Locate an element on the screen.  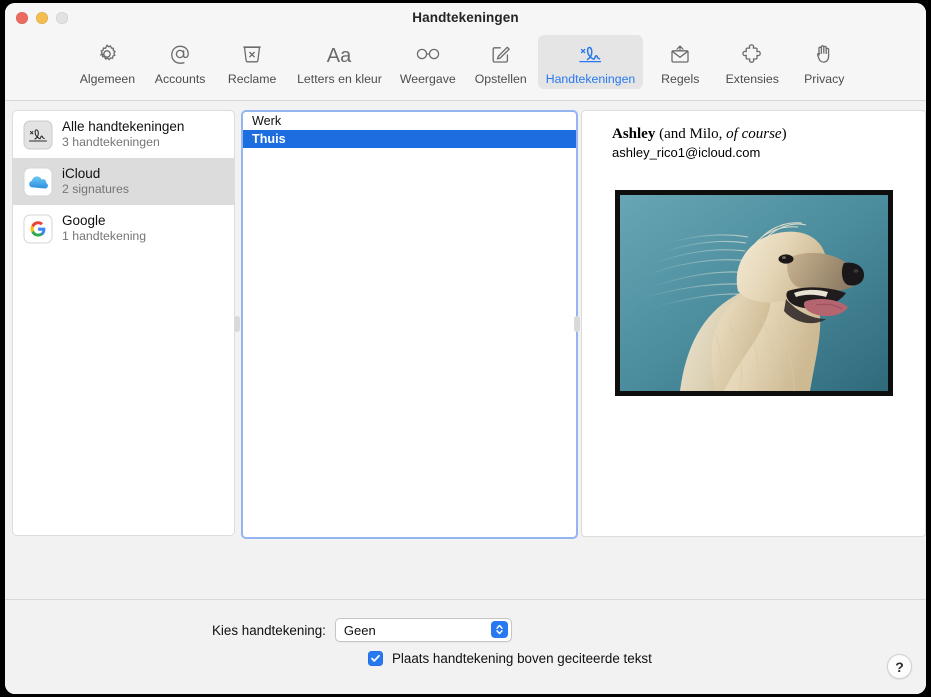
toolbar-item-opstellen: Opstellen is located at coordinates (501, 62).